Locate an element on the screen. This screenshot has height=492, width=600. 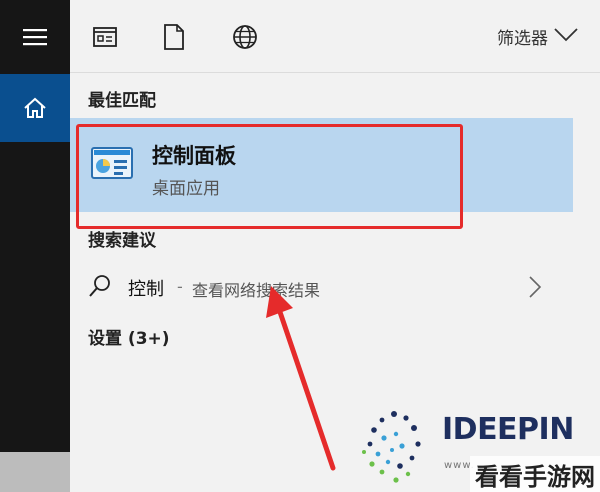
watermark: IDEEPIN www. 看看手游网 is located at coordinates (476, 445).